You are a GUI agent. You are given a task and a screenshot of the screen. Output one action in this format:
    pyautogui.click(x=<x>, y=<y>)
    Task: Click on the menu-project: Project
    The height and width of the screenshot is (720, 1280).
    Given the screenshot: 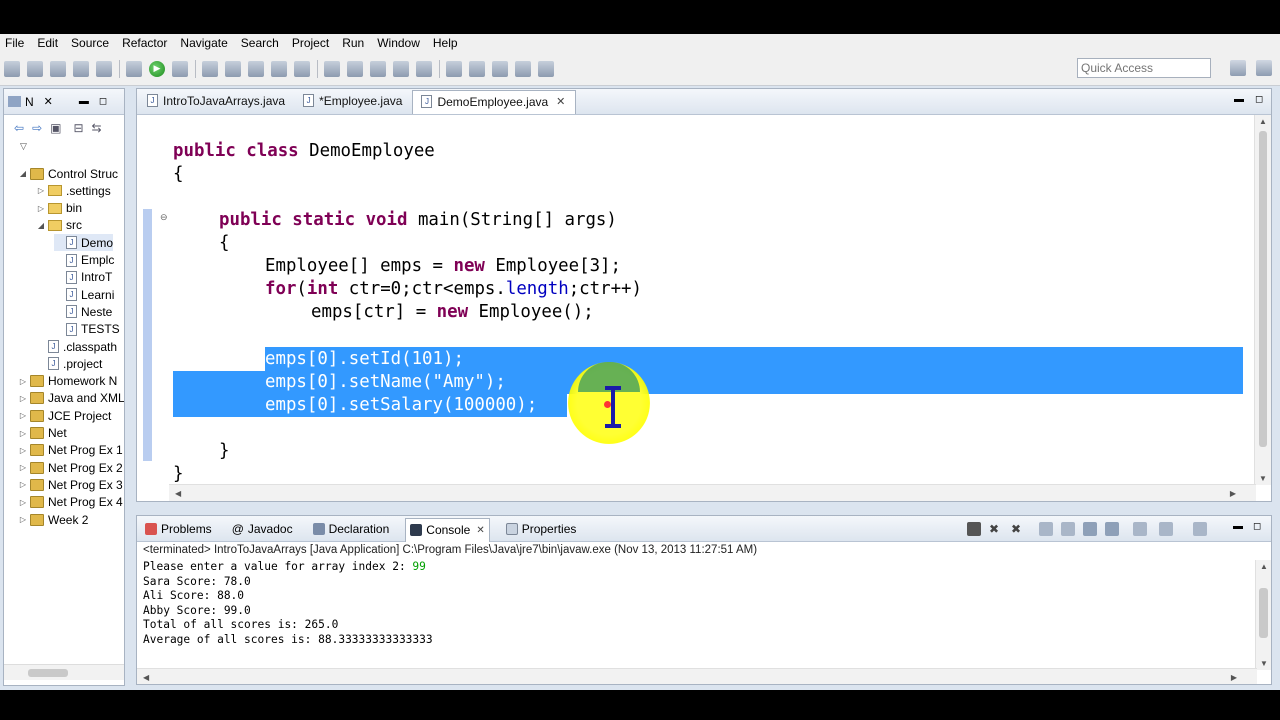 What is the action you would take?
    pyautogui.click(x=310, y=43)
    